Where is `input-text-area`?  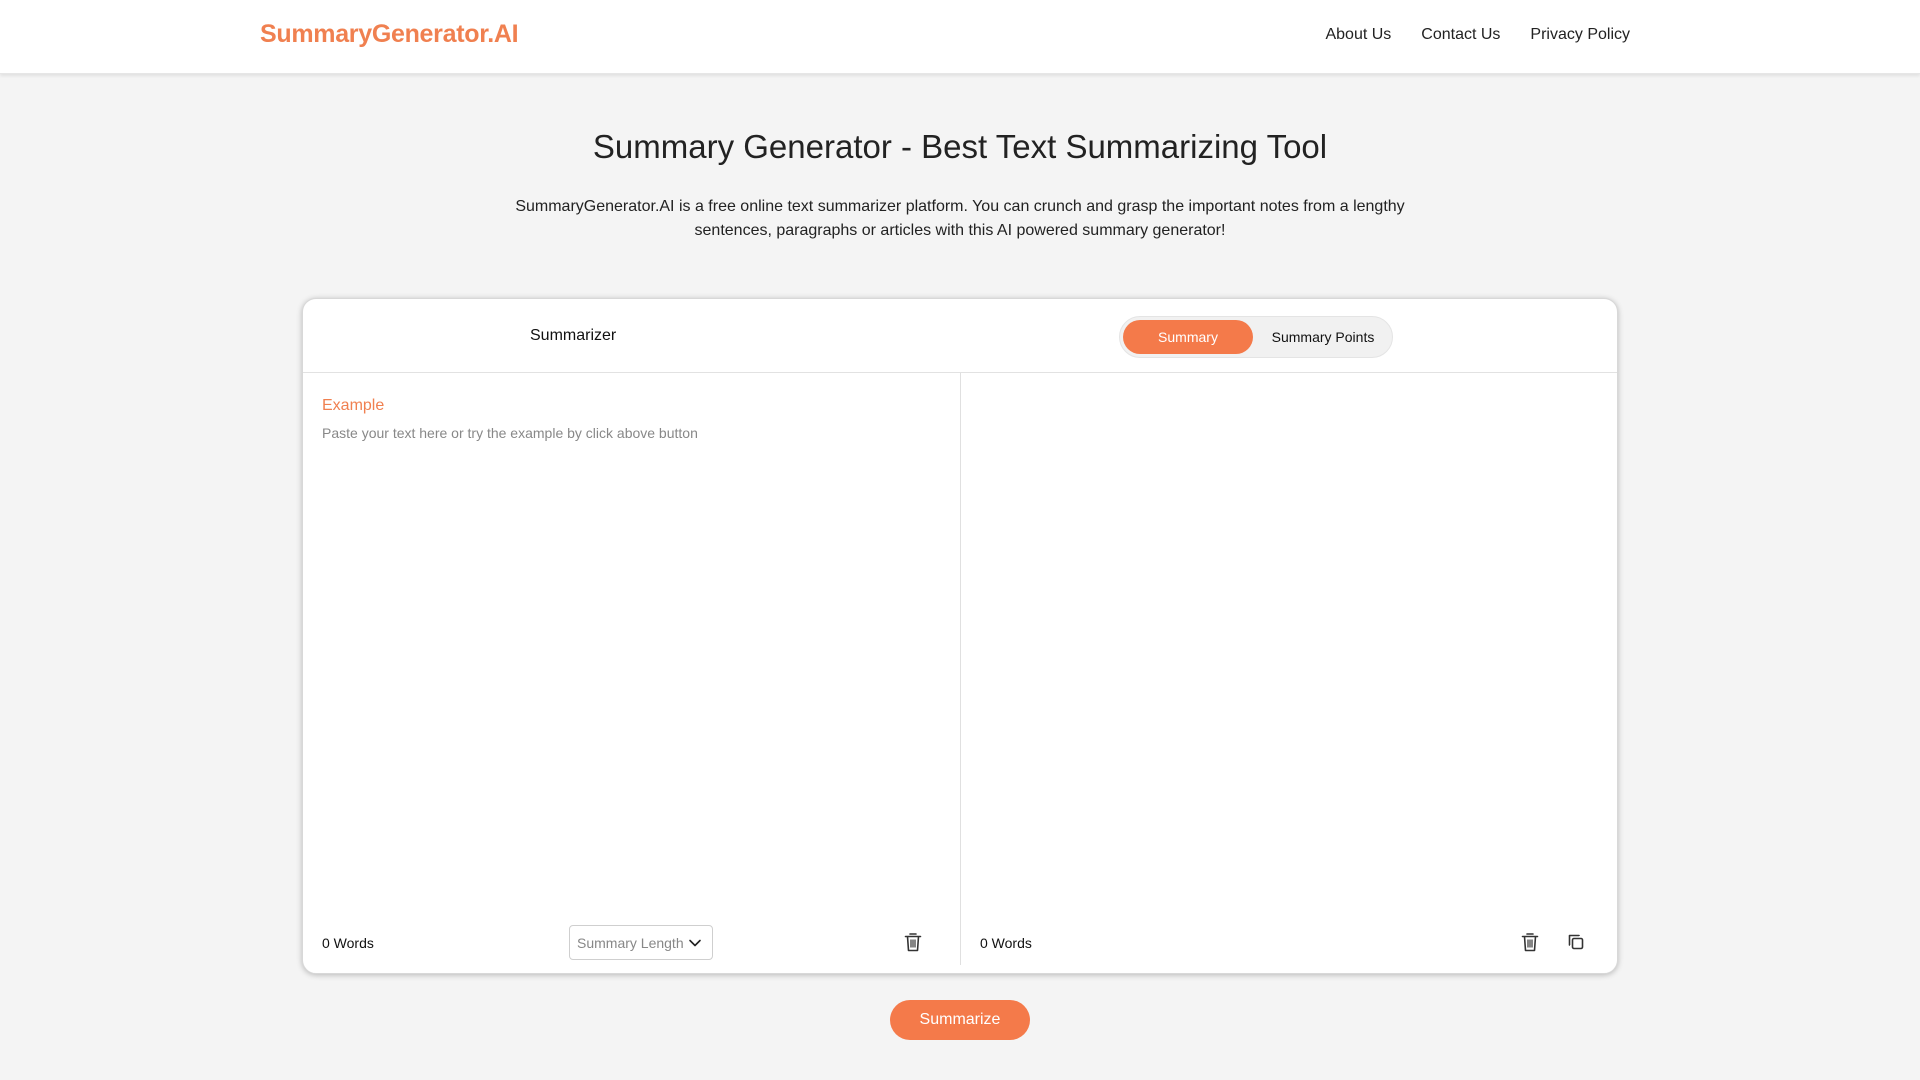 input-text-area is located at coordinates (632, 670).